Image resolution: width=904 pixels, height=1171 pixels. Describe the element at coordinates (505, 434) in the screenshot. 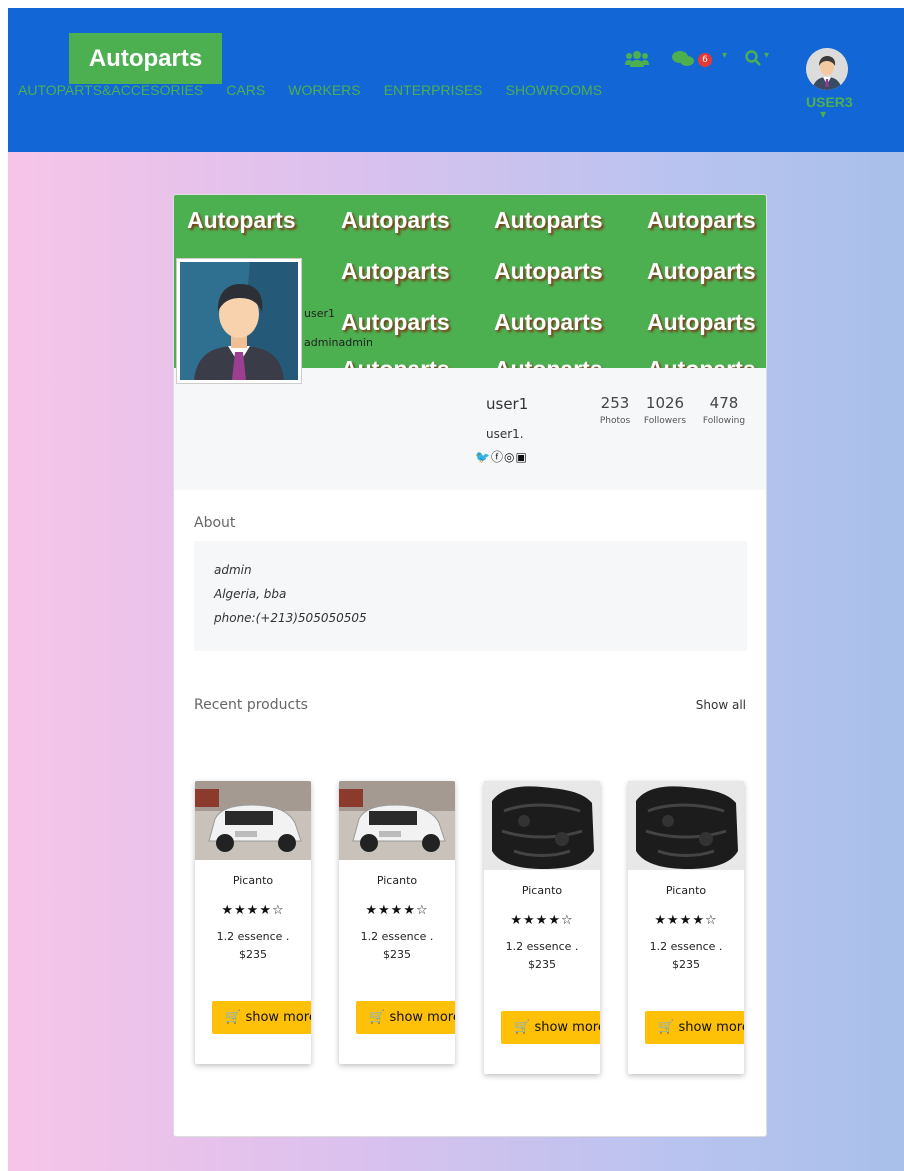

I see `profile-handle: user1.` at that location.